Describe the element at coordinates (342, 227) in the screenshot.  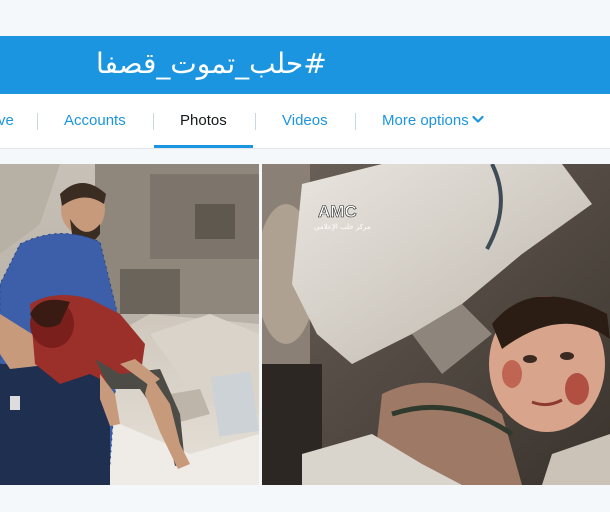
I see `watermark-subtitle: مركز حلب الإعلامي` at that location.